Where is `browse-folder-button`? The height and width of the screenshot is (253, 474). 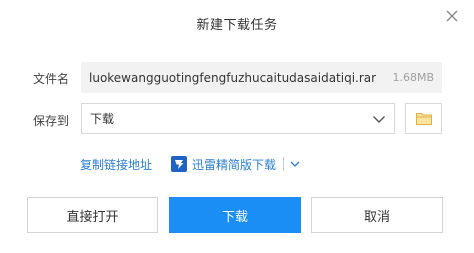
browse-folder-button is located at coordinates (423, 118).